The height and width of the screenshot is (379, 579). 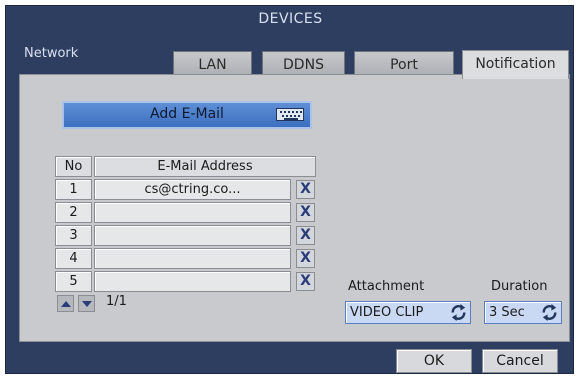 I want to click on keyboard-icon, so click(x=290, y=114).